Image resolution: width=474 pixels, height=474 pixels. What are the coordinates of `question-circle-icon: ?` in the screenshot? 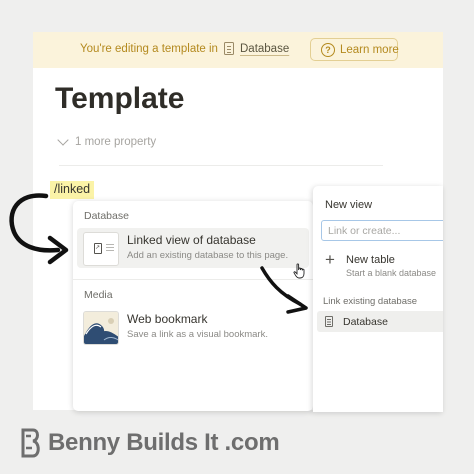 It's located at (328, 50).